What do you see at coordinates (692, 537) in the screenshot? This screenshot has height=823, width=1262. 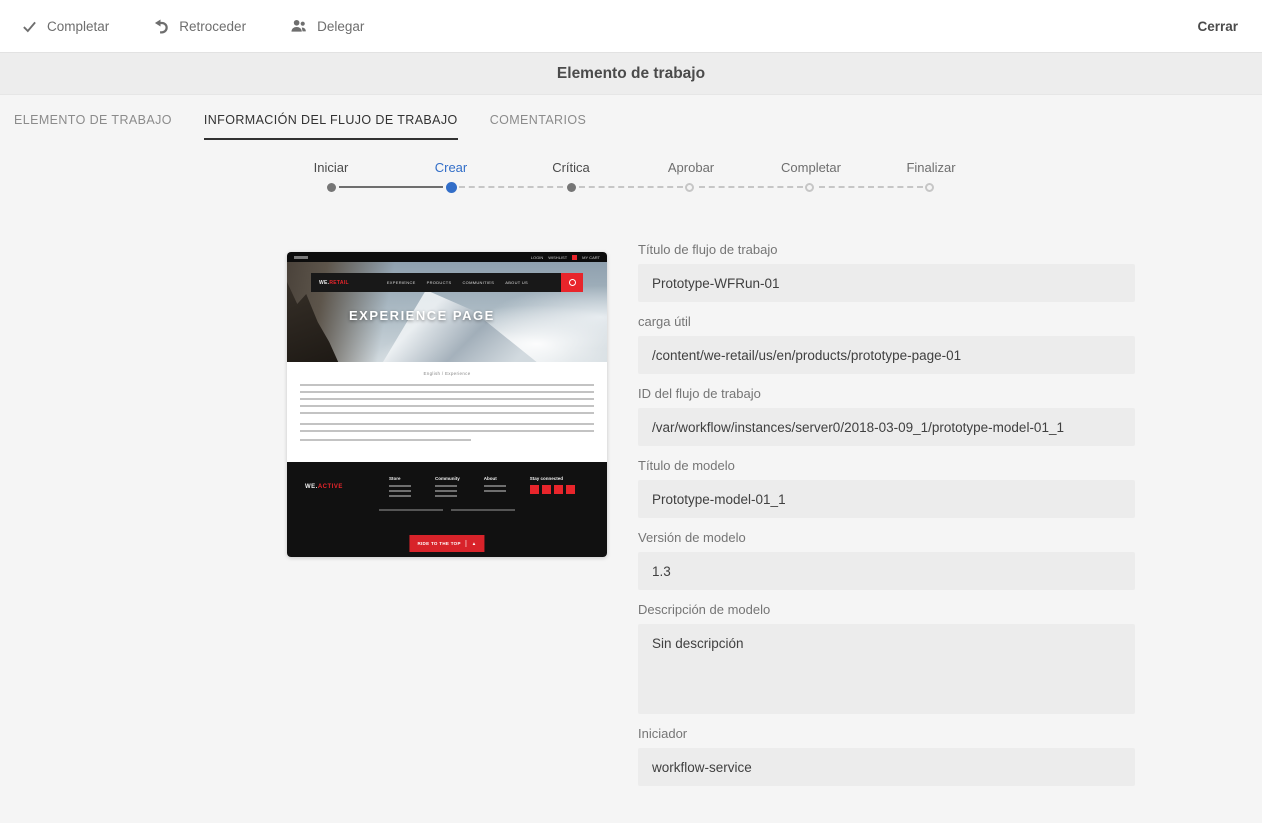 I see `field-label-model-version: Versión de modelo` at bounding box center [692, 537].